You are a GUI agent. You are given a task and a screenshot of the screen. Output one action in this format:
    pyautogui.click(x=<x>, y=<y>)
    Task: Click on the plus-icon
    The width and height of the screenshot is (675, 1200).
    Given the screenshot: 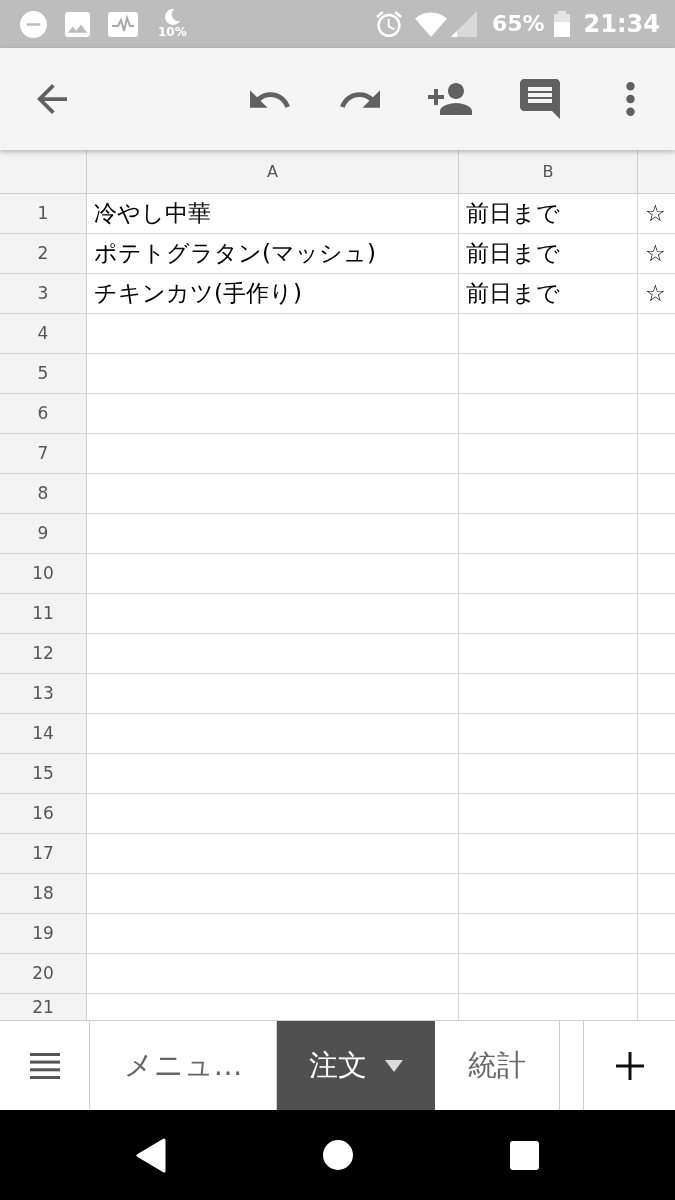 What is the action you would take?
    pyautogui.click(x=629, y=1065)
    